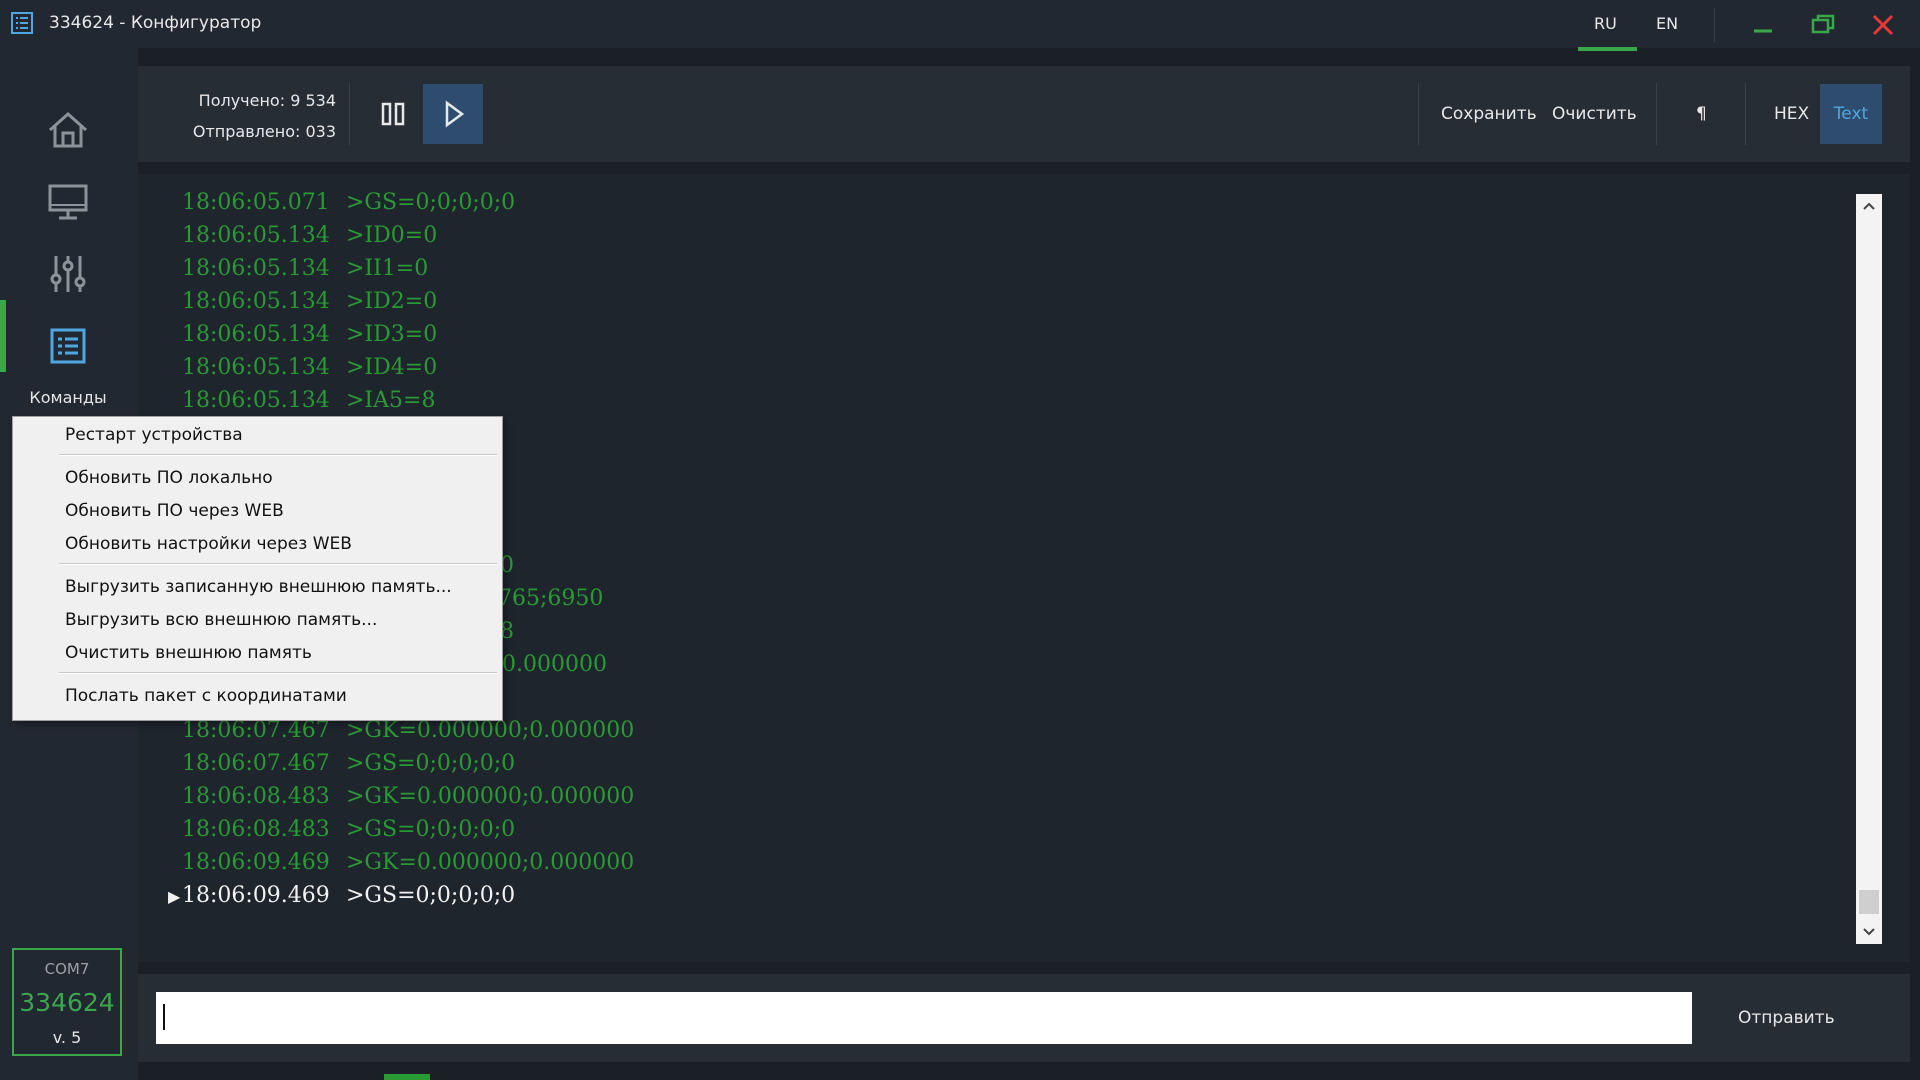 The height and width of the screenshot is (1080, 1920). Describe the element at coordinates (169, 478) in the screenshot. I see `menu-item-label: Обновить ПО локально` at that location.